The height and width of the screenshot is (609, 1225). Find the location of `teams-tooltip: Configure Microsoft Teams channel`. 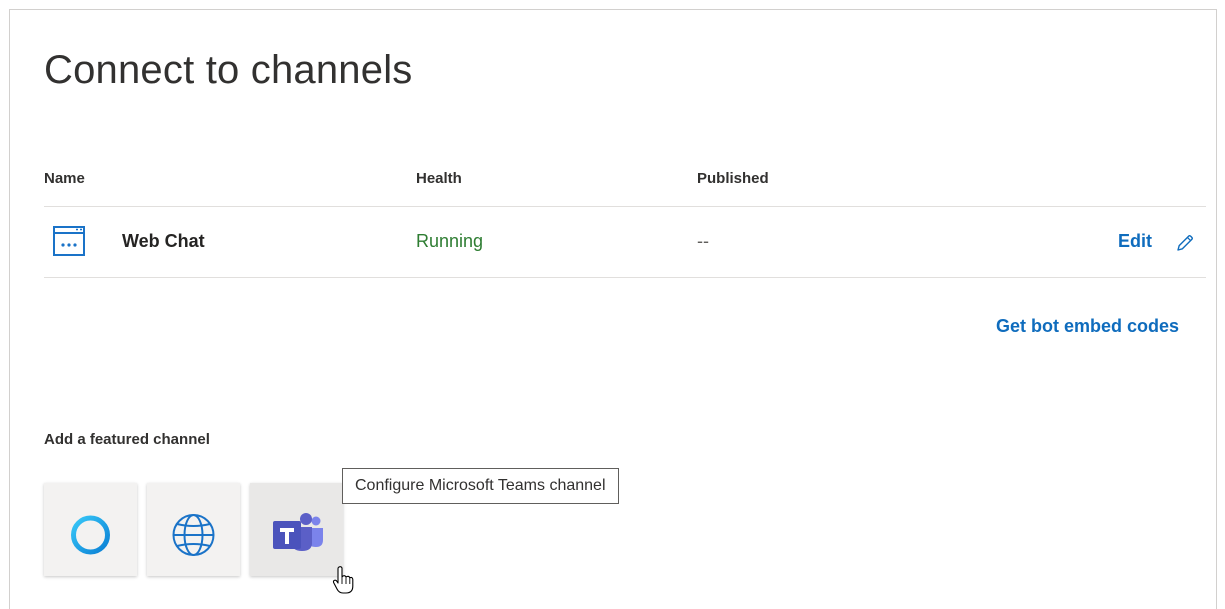

teams-tooltip: Configure Microsoft Teams channel is located at coordinates (480, 486).